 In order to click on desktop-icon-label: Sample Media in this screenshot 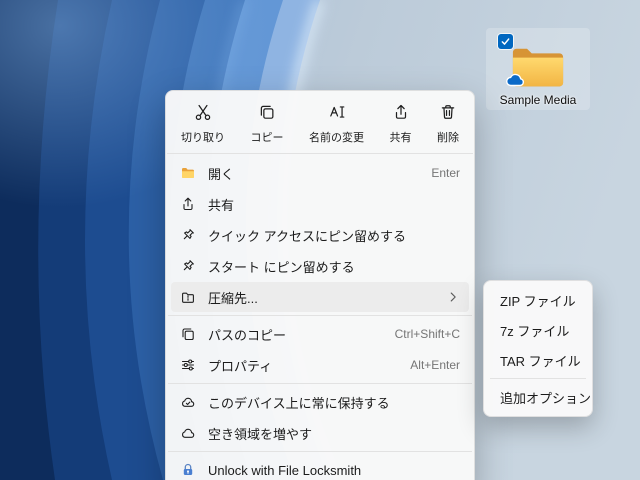, I will do `click(538, 100)`.